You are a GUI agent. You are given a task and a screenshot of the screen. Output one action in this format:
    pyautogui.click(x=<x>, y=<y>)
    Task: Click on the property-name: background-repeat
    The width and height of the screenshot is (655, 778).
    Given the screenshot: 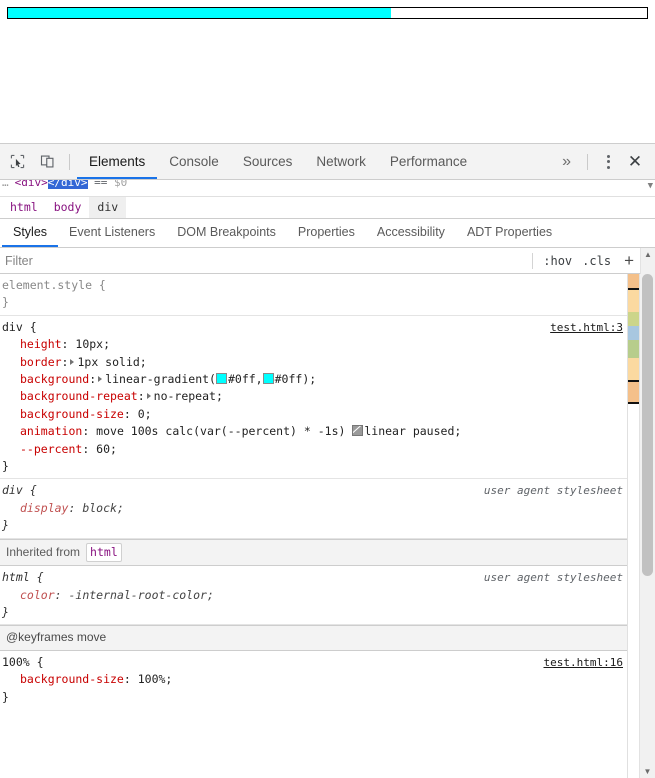 What is the action you would take?
    pyautogui.click(x=79, y=396)
    